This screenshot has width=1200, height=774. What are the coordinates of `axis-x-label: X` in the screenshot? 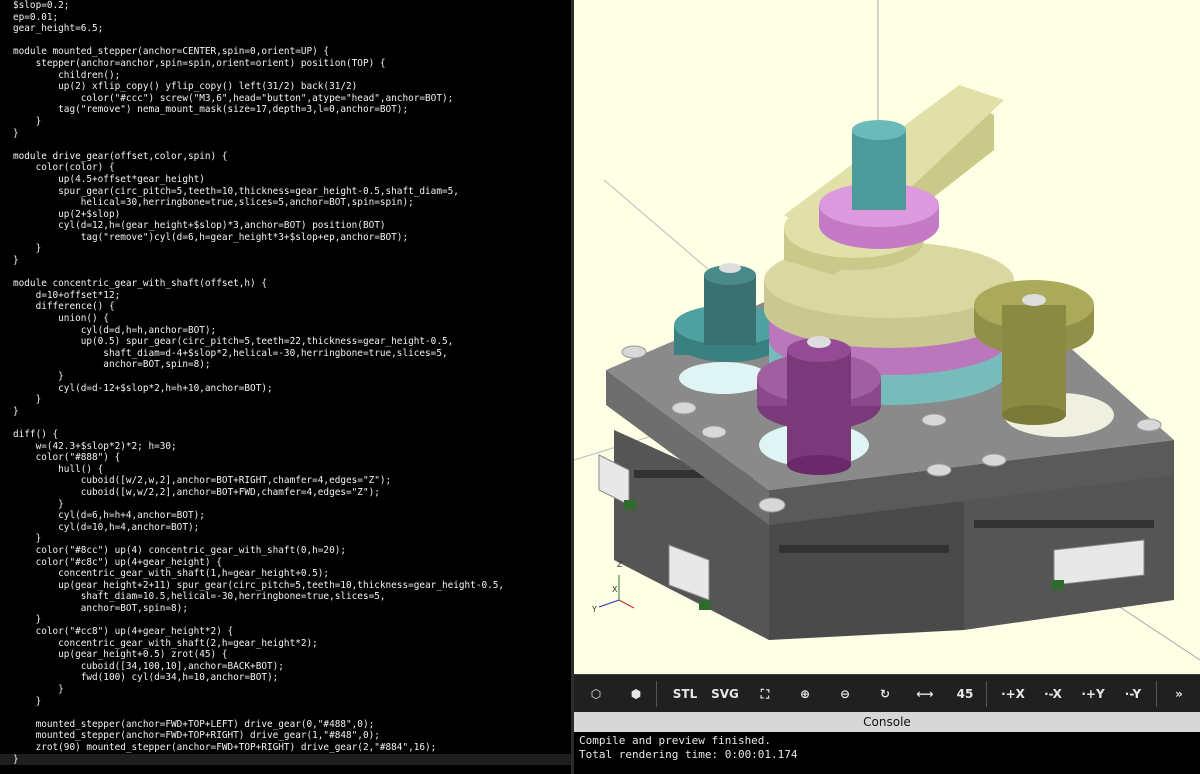 It's located at (615, 589).